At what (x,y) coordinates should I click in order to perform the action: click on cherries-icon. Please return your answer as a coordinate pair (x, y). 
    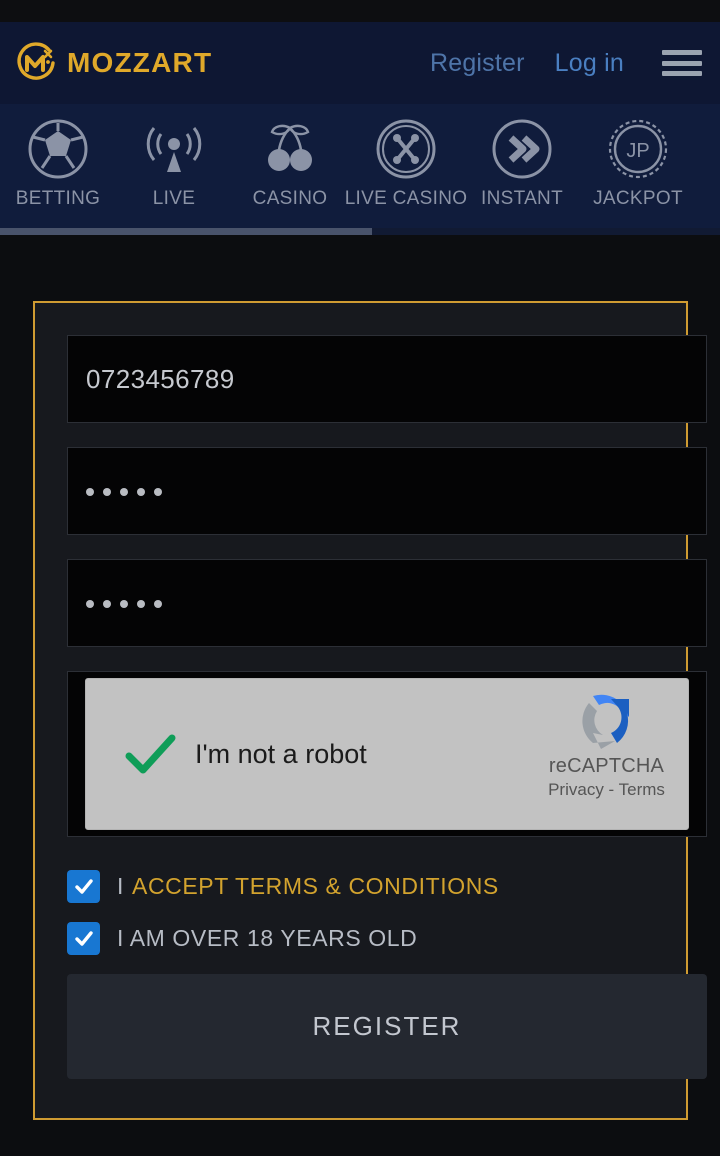
    Looking at the image, I should click on (290, 149).